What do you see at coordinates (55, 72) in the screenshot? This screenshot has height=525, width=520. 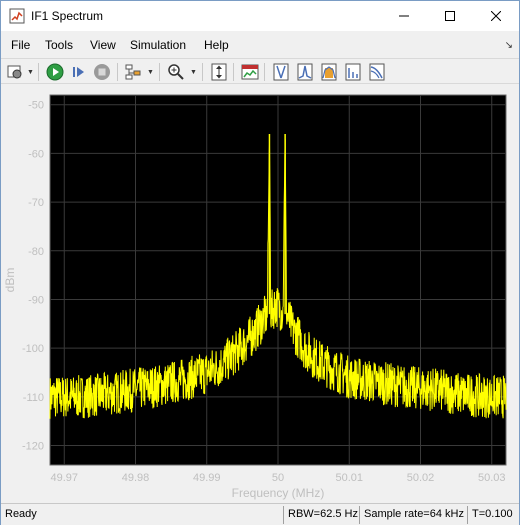 I see `run-icon` at bounding box center [55, 72].